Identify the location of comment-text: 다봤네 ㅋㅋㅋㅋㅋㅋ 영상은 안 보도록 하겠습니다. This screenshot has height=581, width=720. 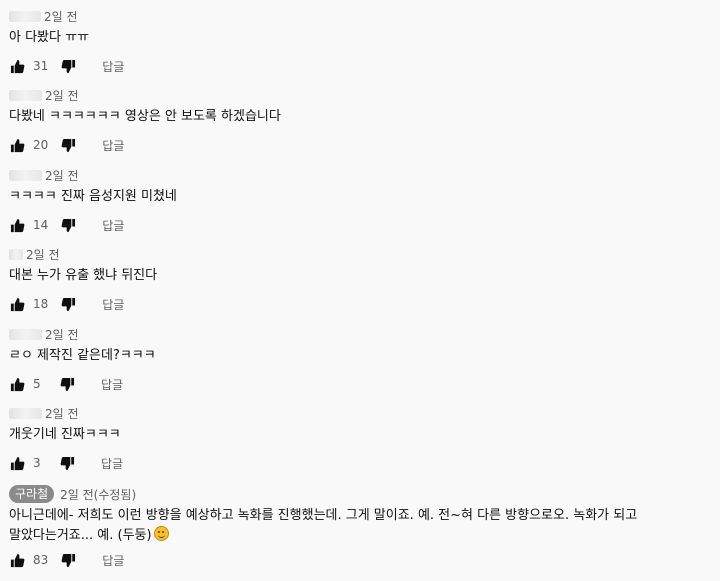
(145, 116).